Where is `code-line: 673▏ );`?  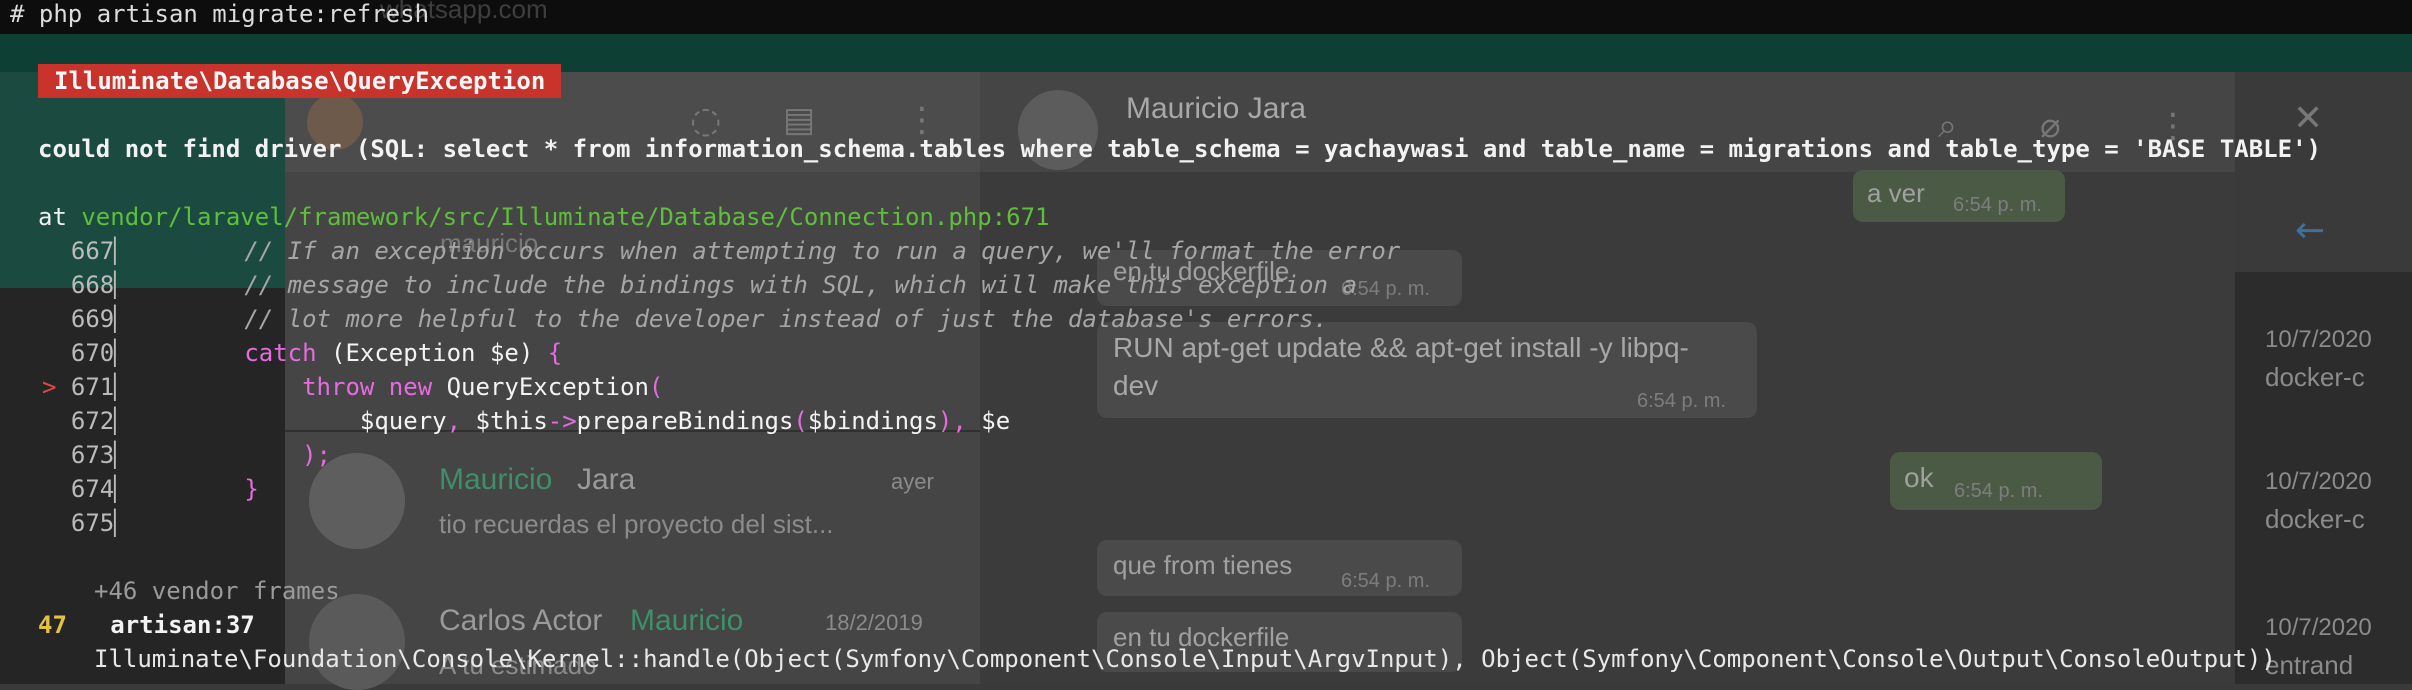 code-line: 673▏ ); is located at coordinates (201, 455).